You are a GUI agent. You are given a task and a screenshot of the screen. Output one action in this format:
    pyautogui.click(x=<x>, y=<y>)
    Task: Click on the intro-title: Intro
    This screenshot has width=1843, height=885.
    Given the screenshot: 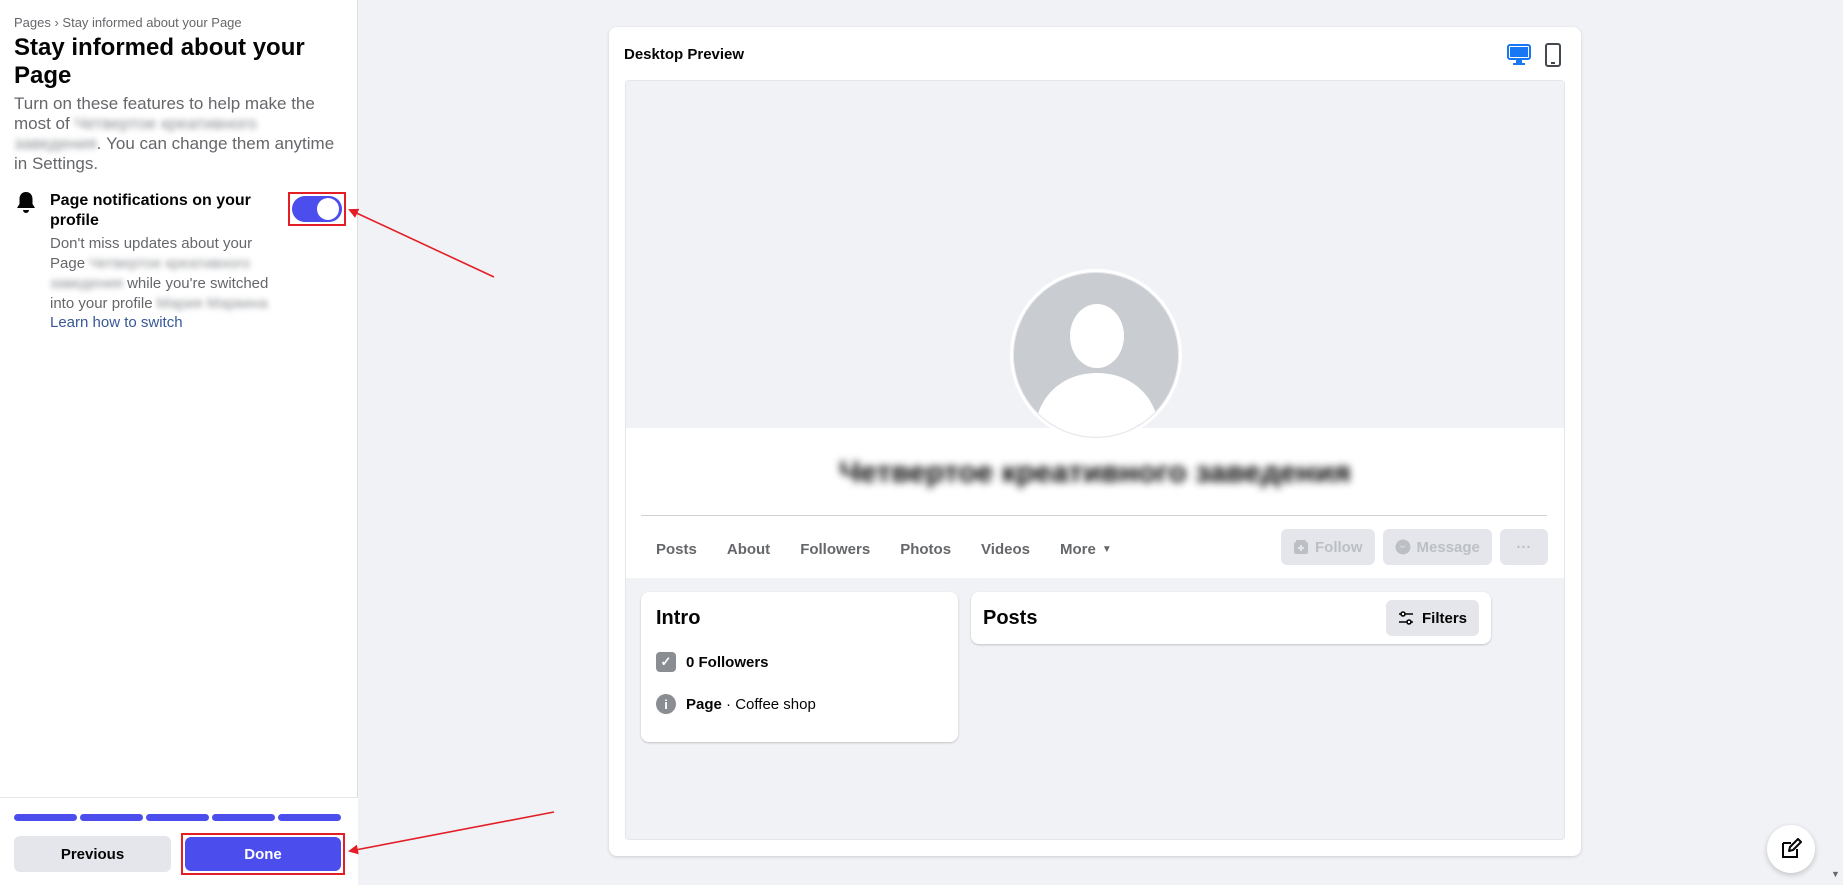 What is the action you would take?
    pyautogui.click(x=678, y=618)
    